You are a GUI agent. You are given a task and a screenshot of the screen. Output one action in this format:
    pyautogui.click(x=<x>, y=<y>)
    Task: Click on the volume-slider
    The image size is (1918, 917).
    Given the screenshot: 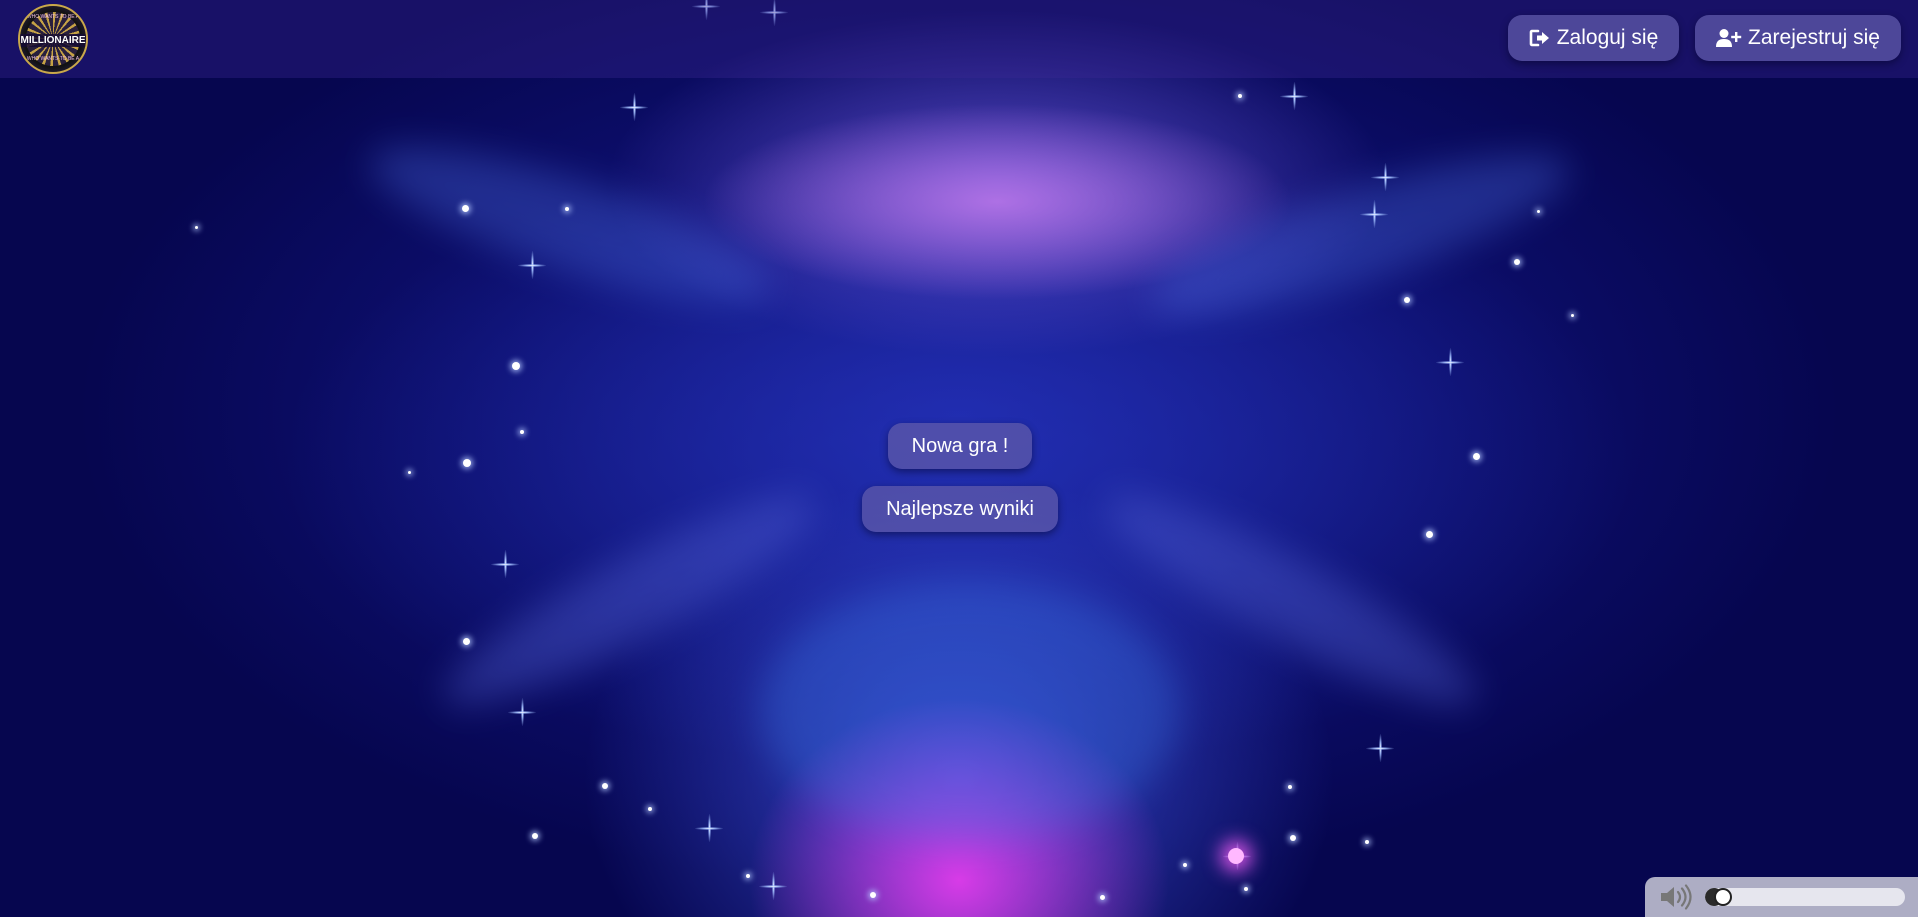 What is the action you would take?
    pyautogui.click(x=1805, y=897)
    